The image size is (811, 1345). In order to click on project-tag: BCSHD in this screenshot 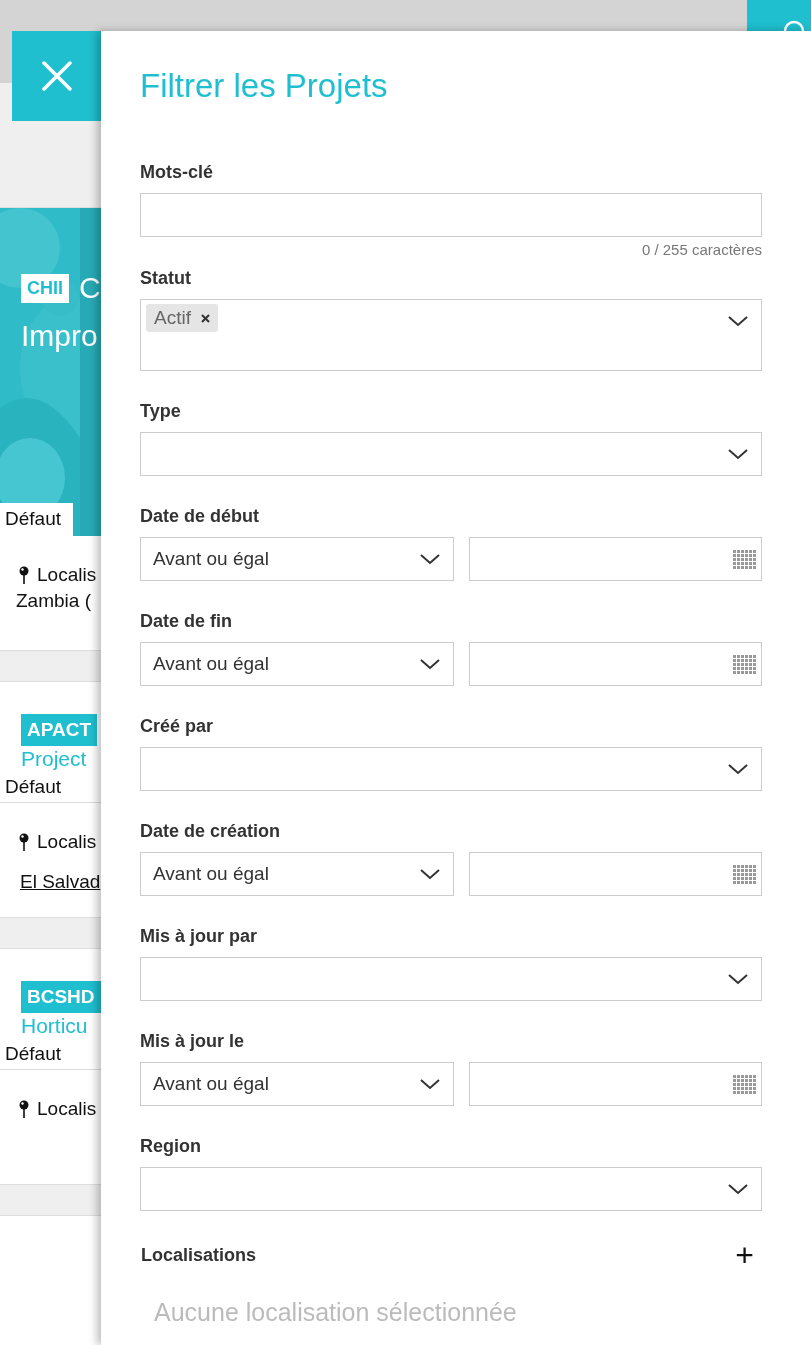, I will do `click(61, 997)`.